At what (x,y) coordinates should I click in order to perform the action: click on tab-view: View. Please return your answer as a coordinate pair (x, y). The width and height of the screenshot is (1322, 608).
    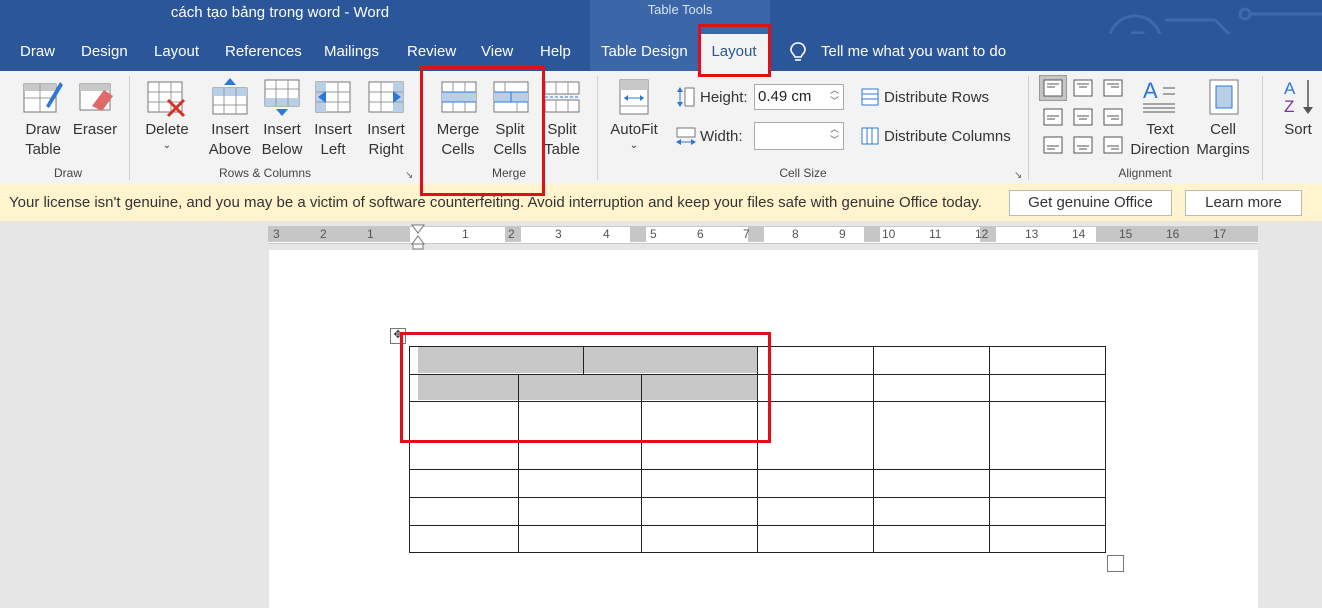
    Looking at the image, I should click on (497, 51).